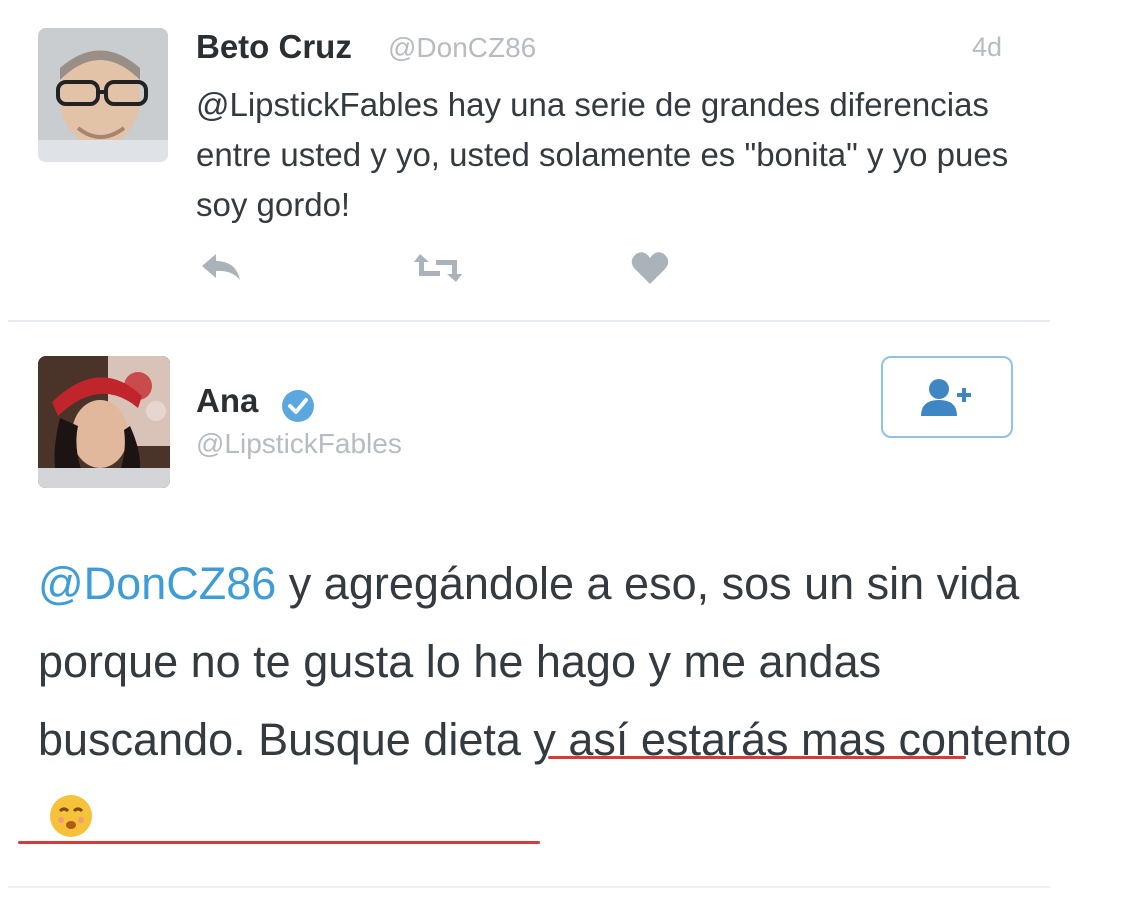 The image size is (1125, 900). Describe the element at coordinates (987, 47) in the screenshot. I see `timestamp: 4d` at that location.